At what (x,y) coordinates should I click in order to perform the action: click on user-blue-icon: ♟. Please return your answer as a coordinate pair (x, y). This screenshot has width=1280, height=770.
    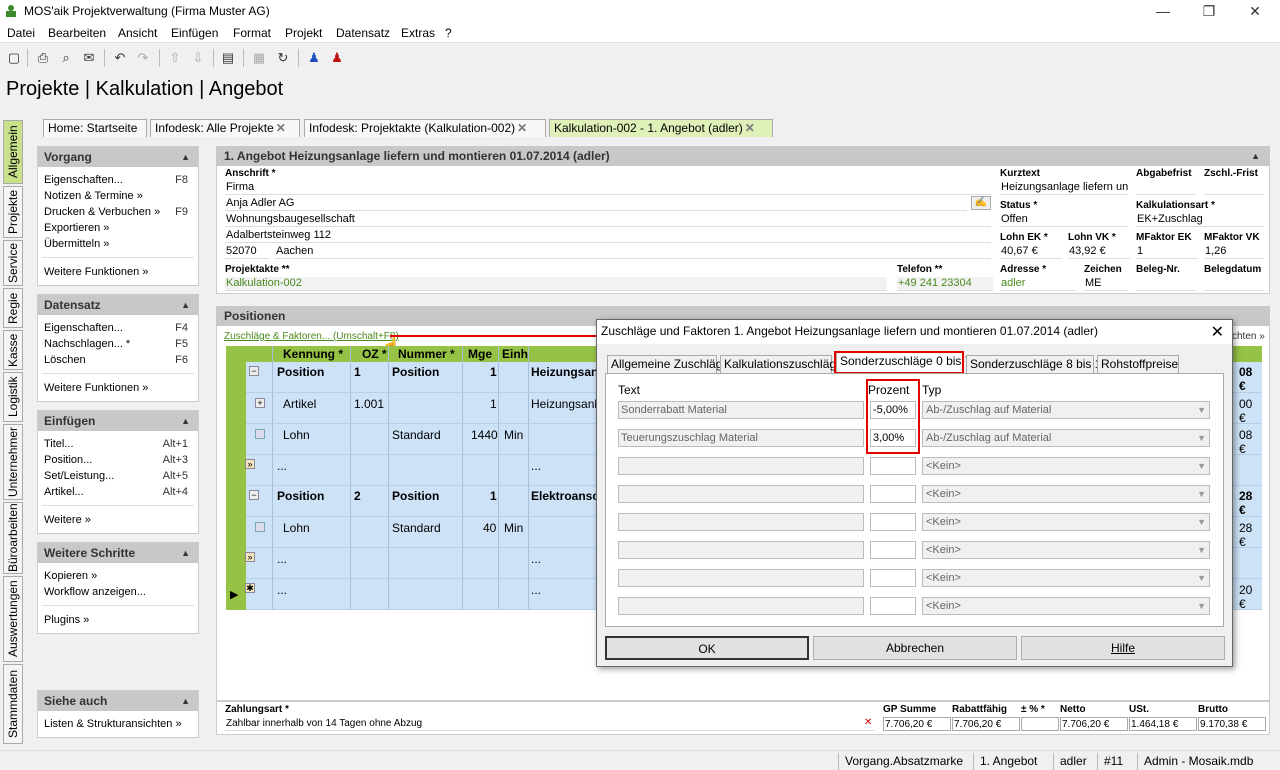
    Looking at the image, I should click on (314, 58).